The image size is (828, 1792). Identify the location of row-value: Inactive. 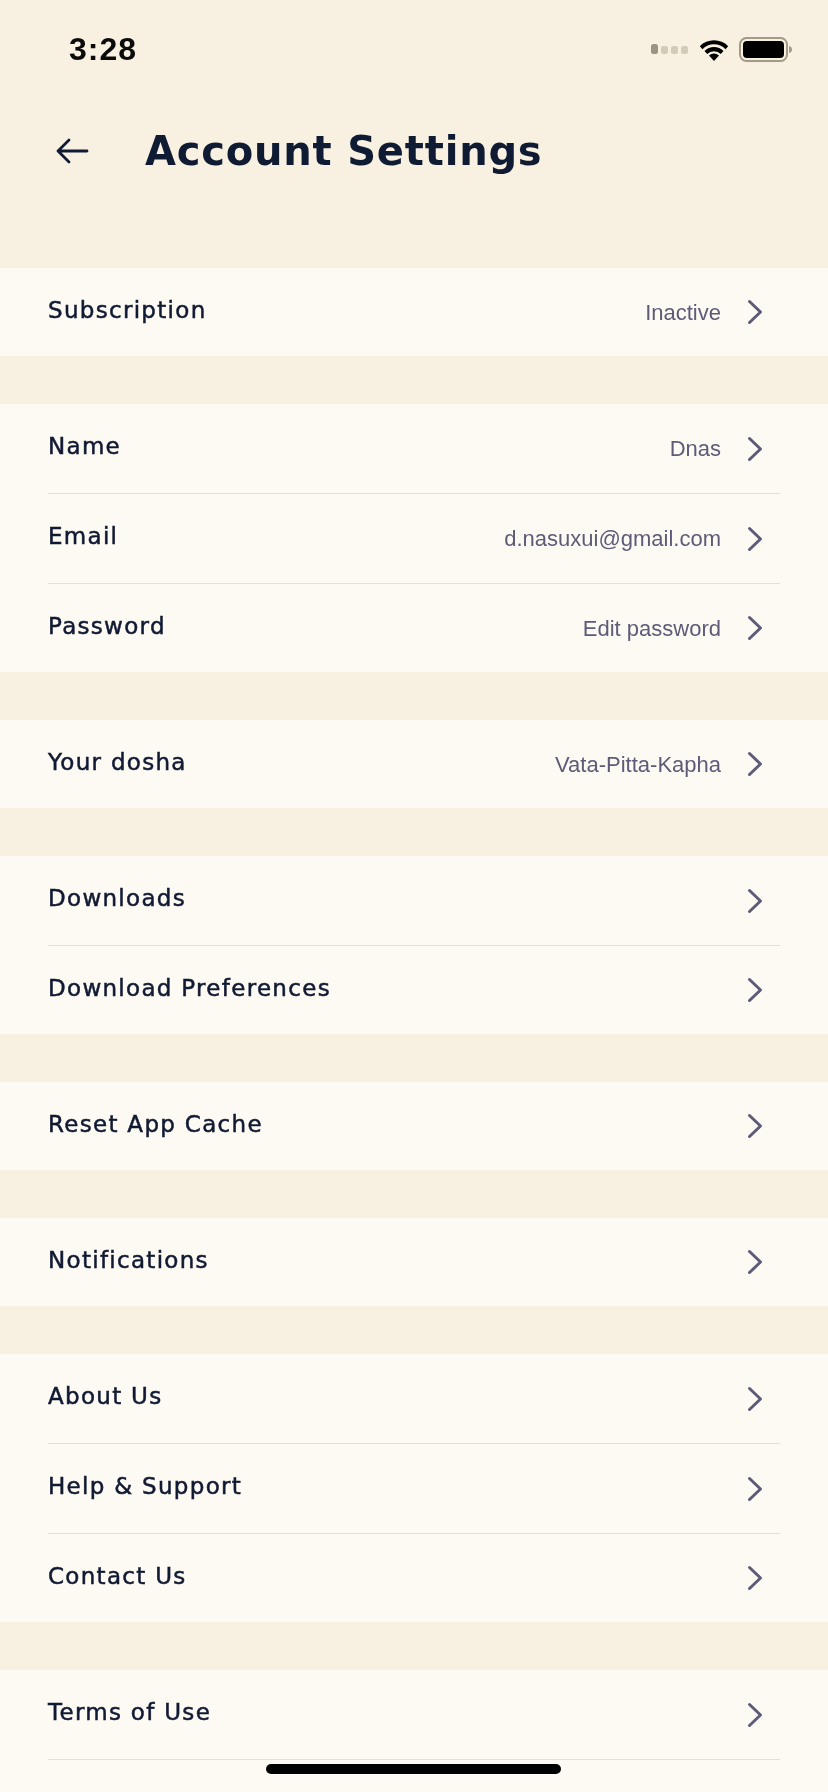
(683, 312).